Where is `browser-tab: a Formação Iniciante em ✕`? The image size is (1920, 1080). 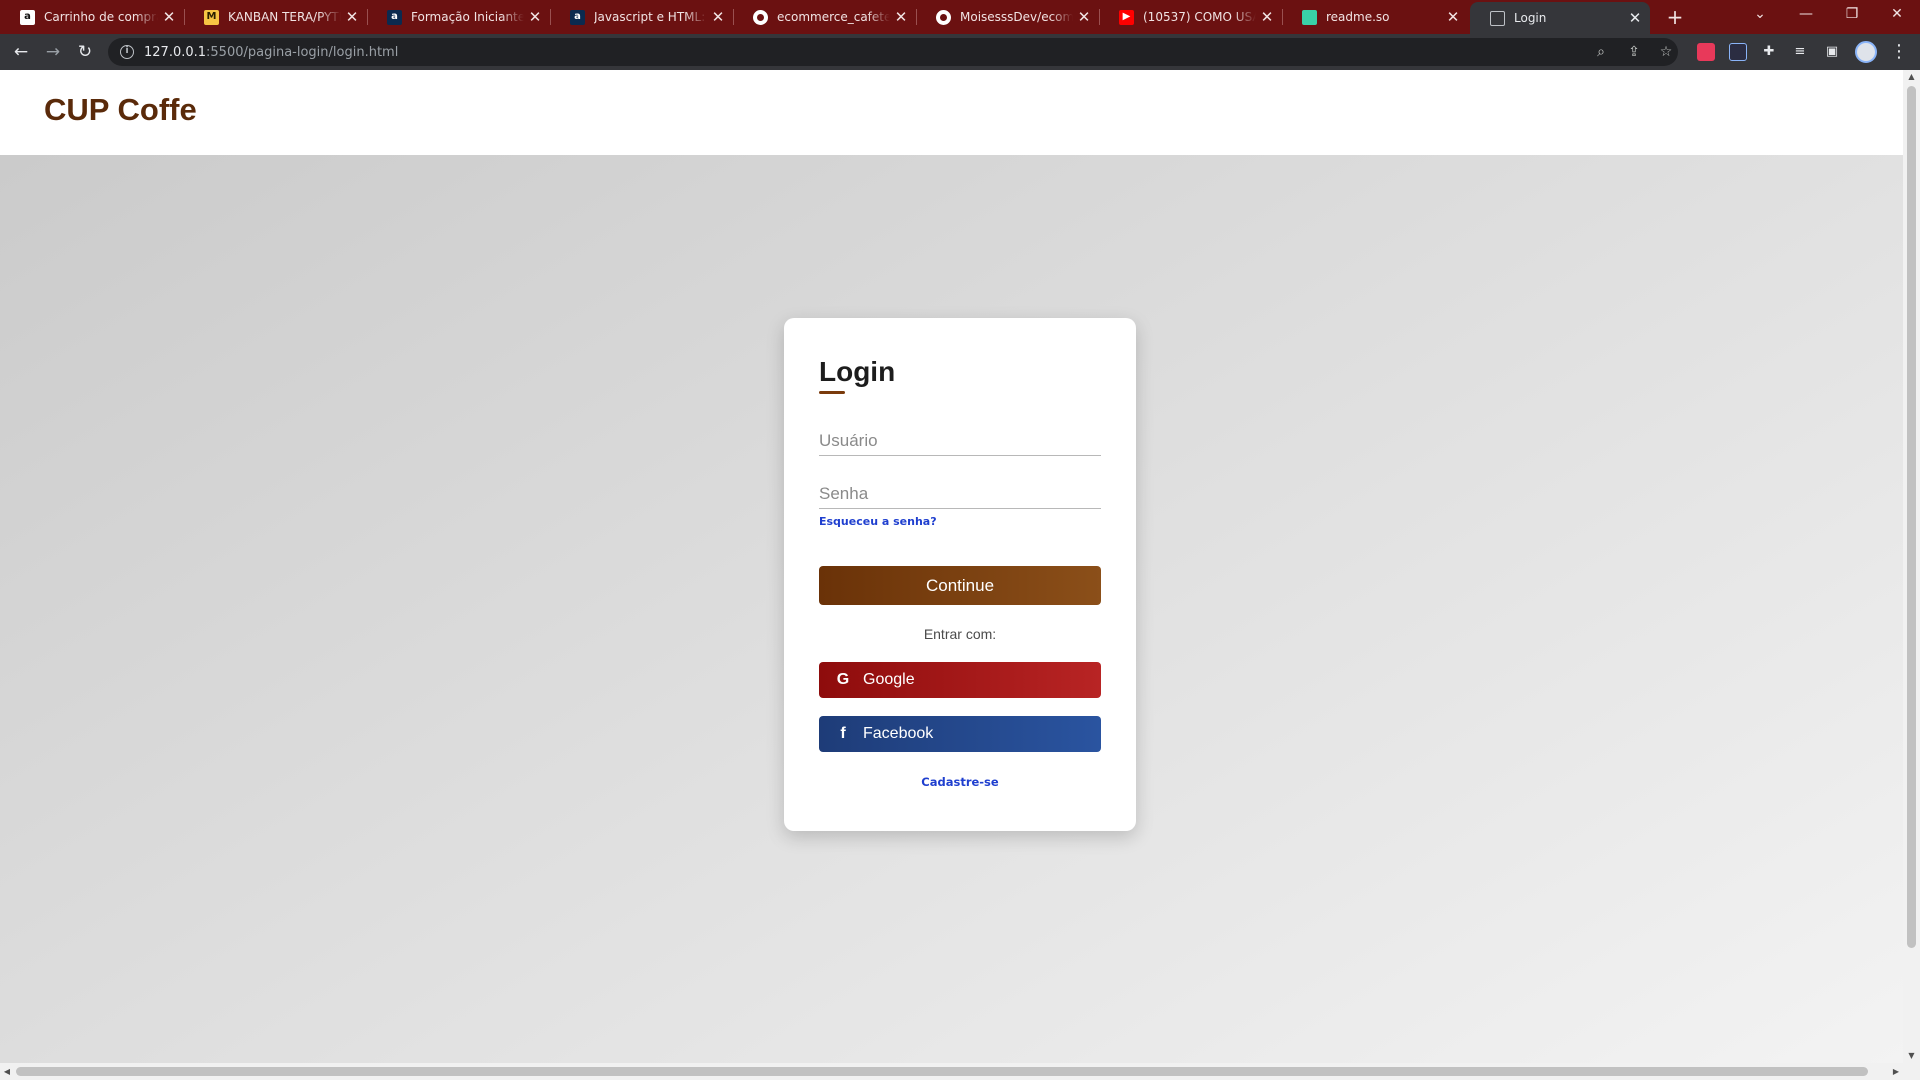
browser-tab: a Formação Iniciante em ✕ is located at coordinates (458, 17).